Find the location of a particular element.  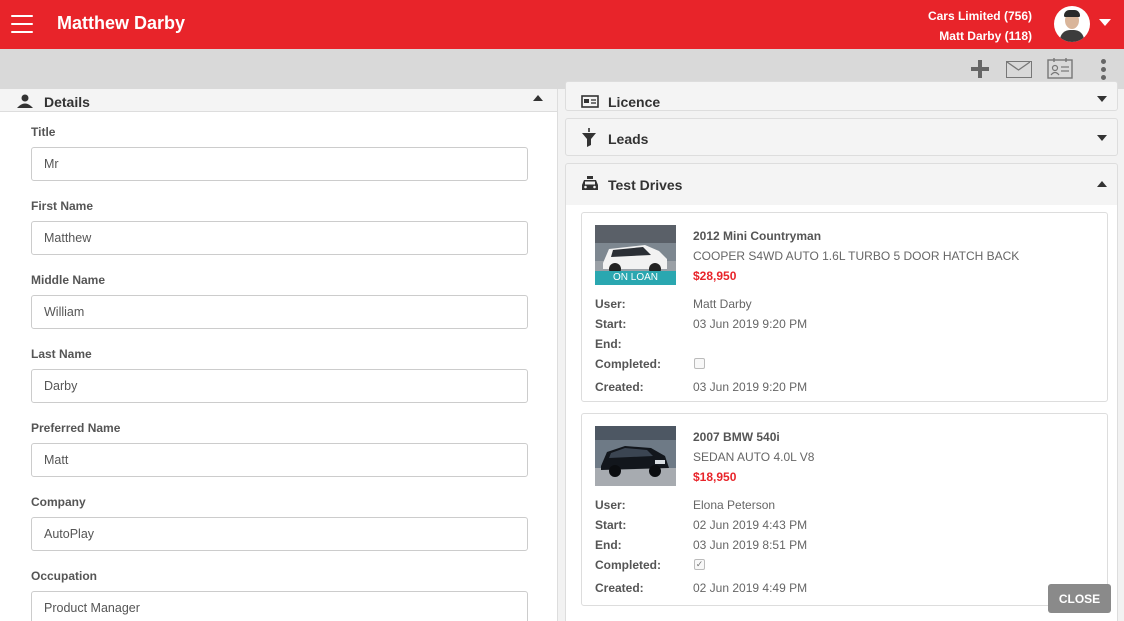

on-loan-badge: ON LOAN is located at coordinates (635, 278).